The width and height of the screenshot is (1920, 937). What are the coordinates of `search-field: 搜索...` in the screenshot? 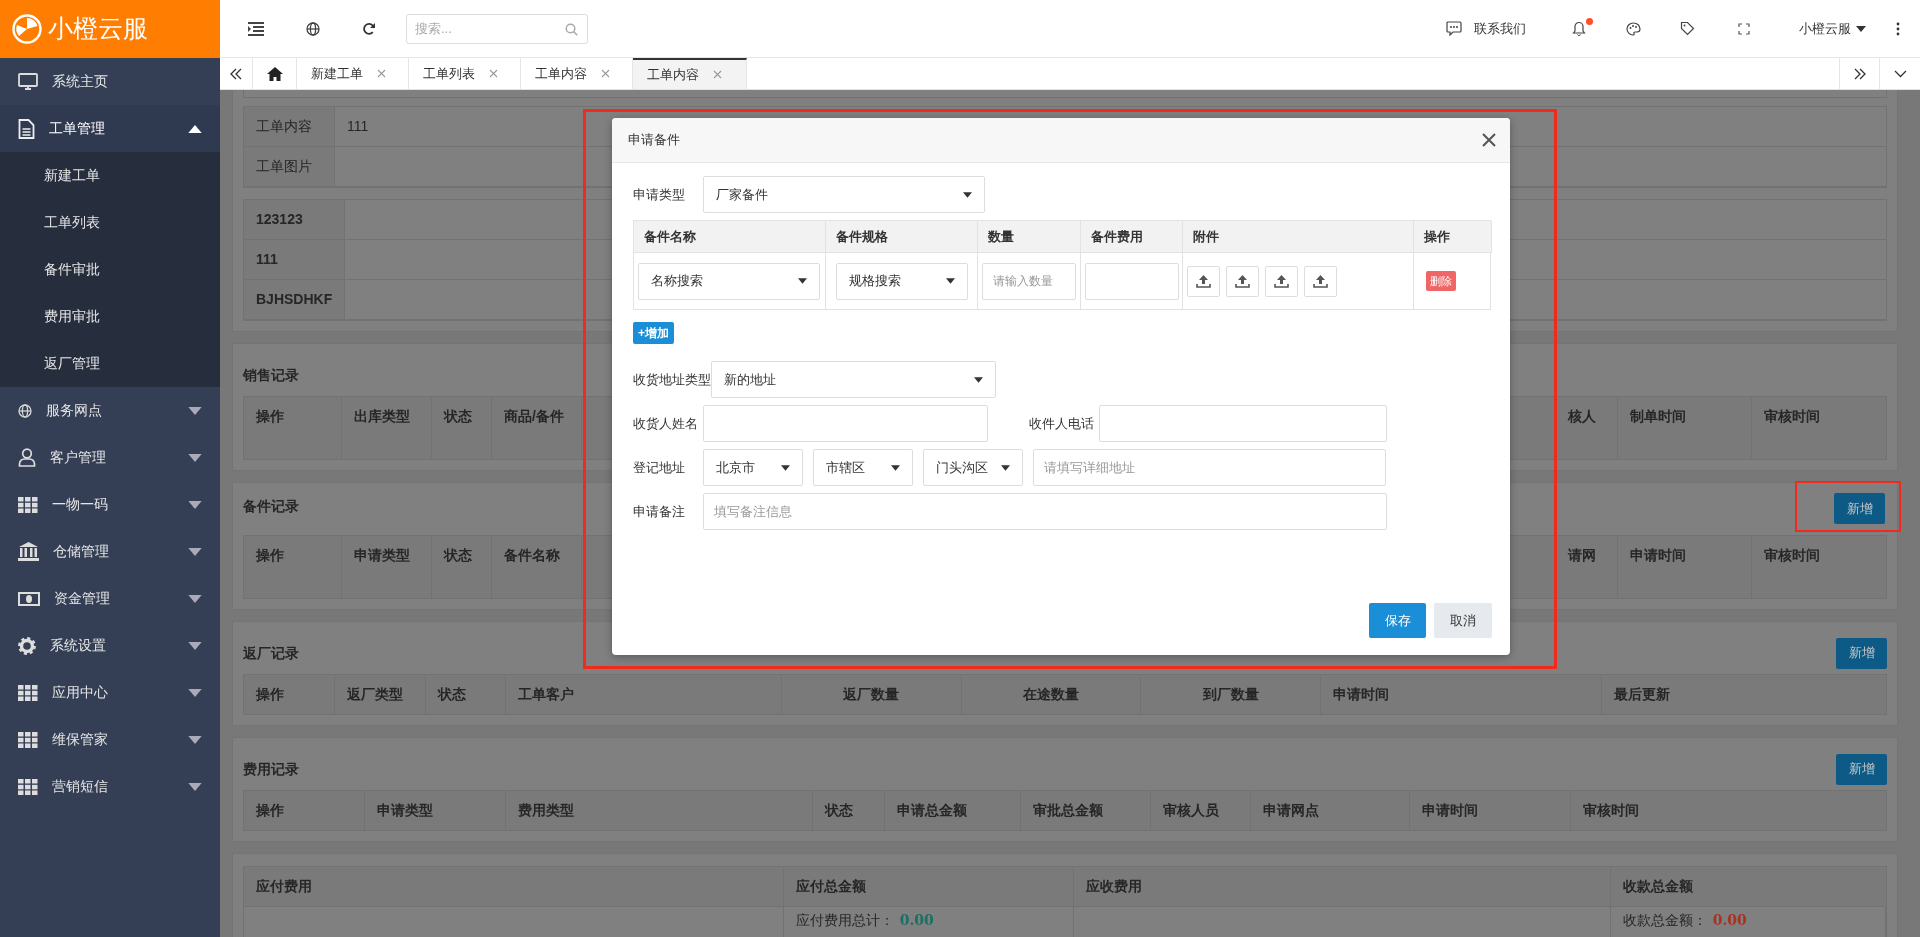 It's located at (497, 28).